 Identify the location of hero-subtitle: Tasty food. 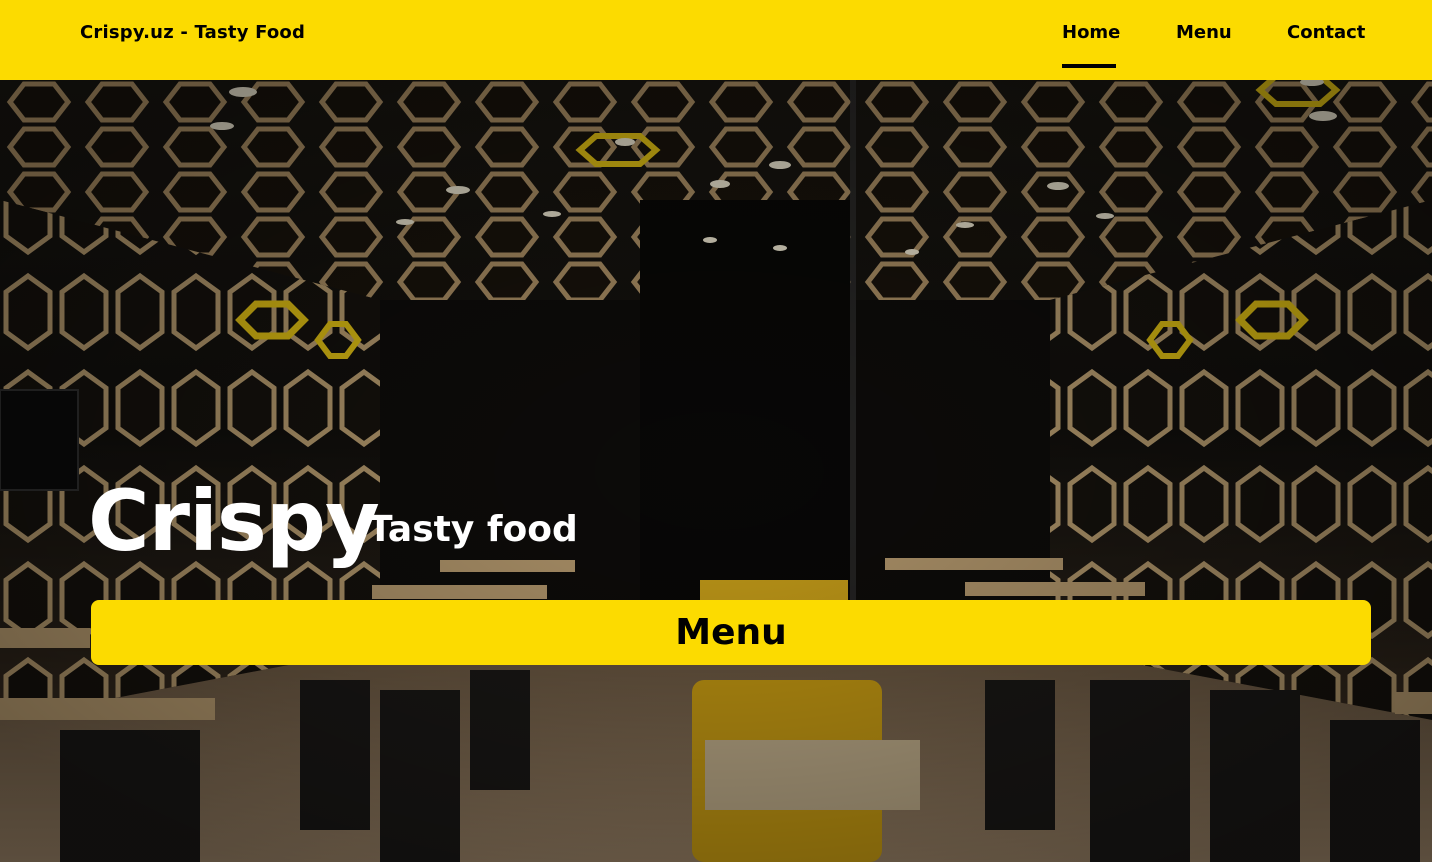
(473, 529).